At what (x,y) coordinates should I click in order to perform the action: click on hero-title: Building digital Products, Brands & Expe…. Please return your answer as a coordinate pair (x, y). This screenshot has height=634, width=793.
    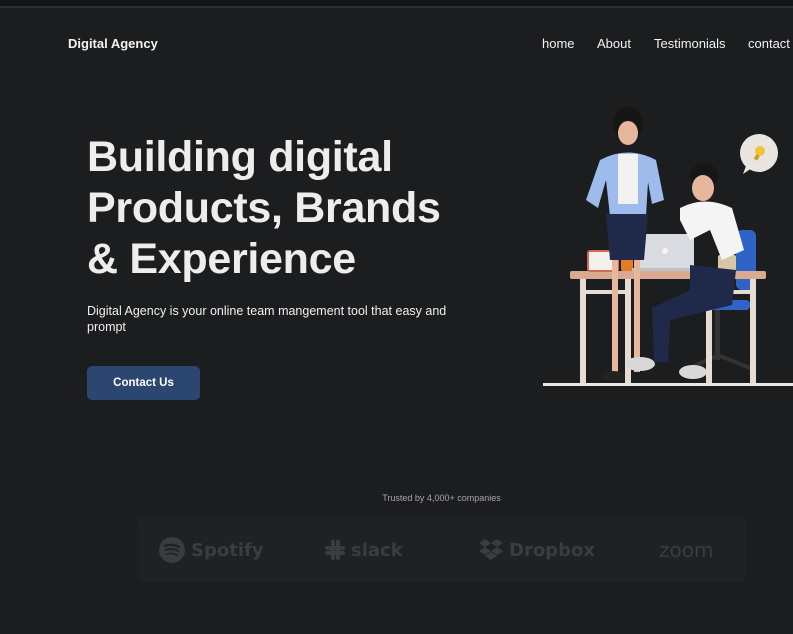
    Looking at the image, I should click on (287, 208).